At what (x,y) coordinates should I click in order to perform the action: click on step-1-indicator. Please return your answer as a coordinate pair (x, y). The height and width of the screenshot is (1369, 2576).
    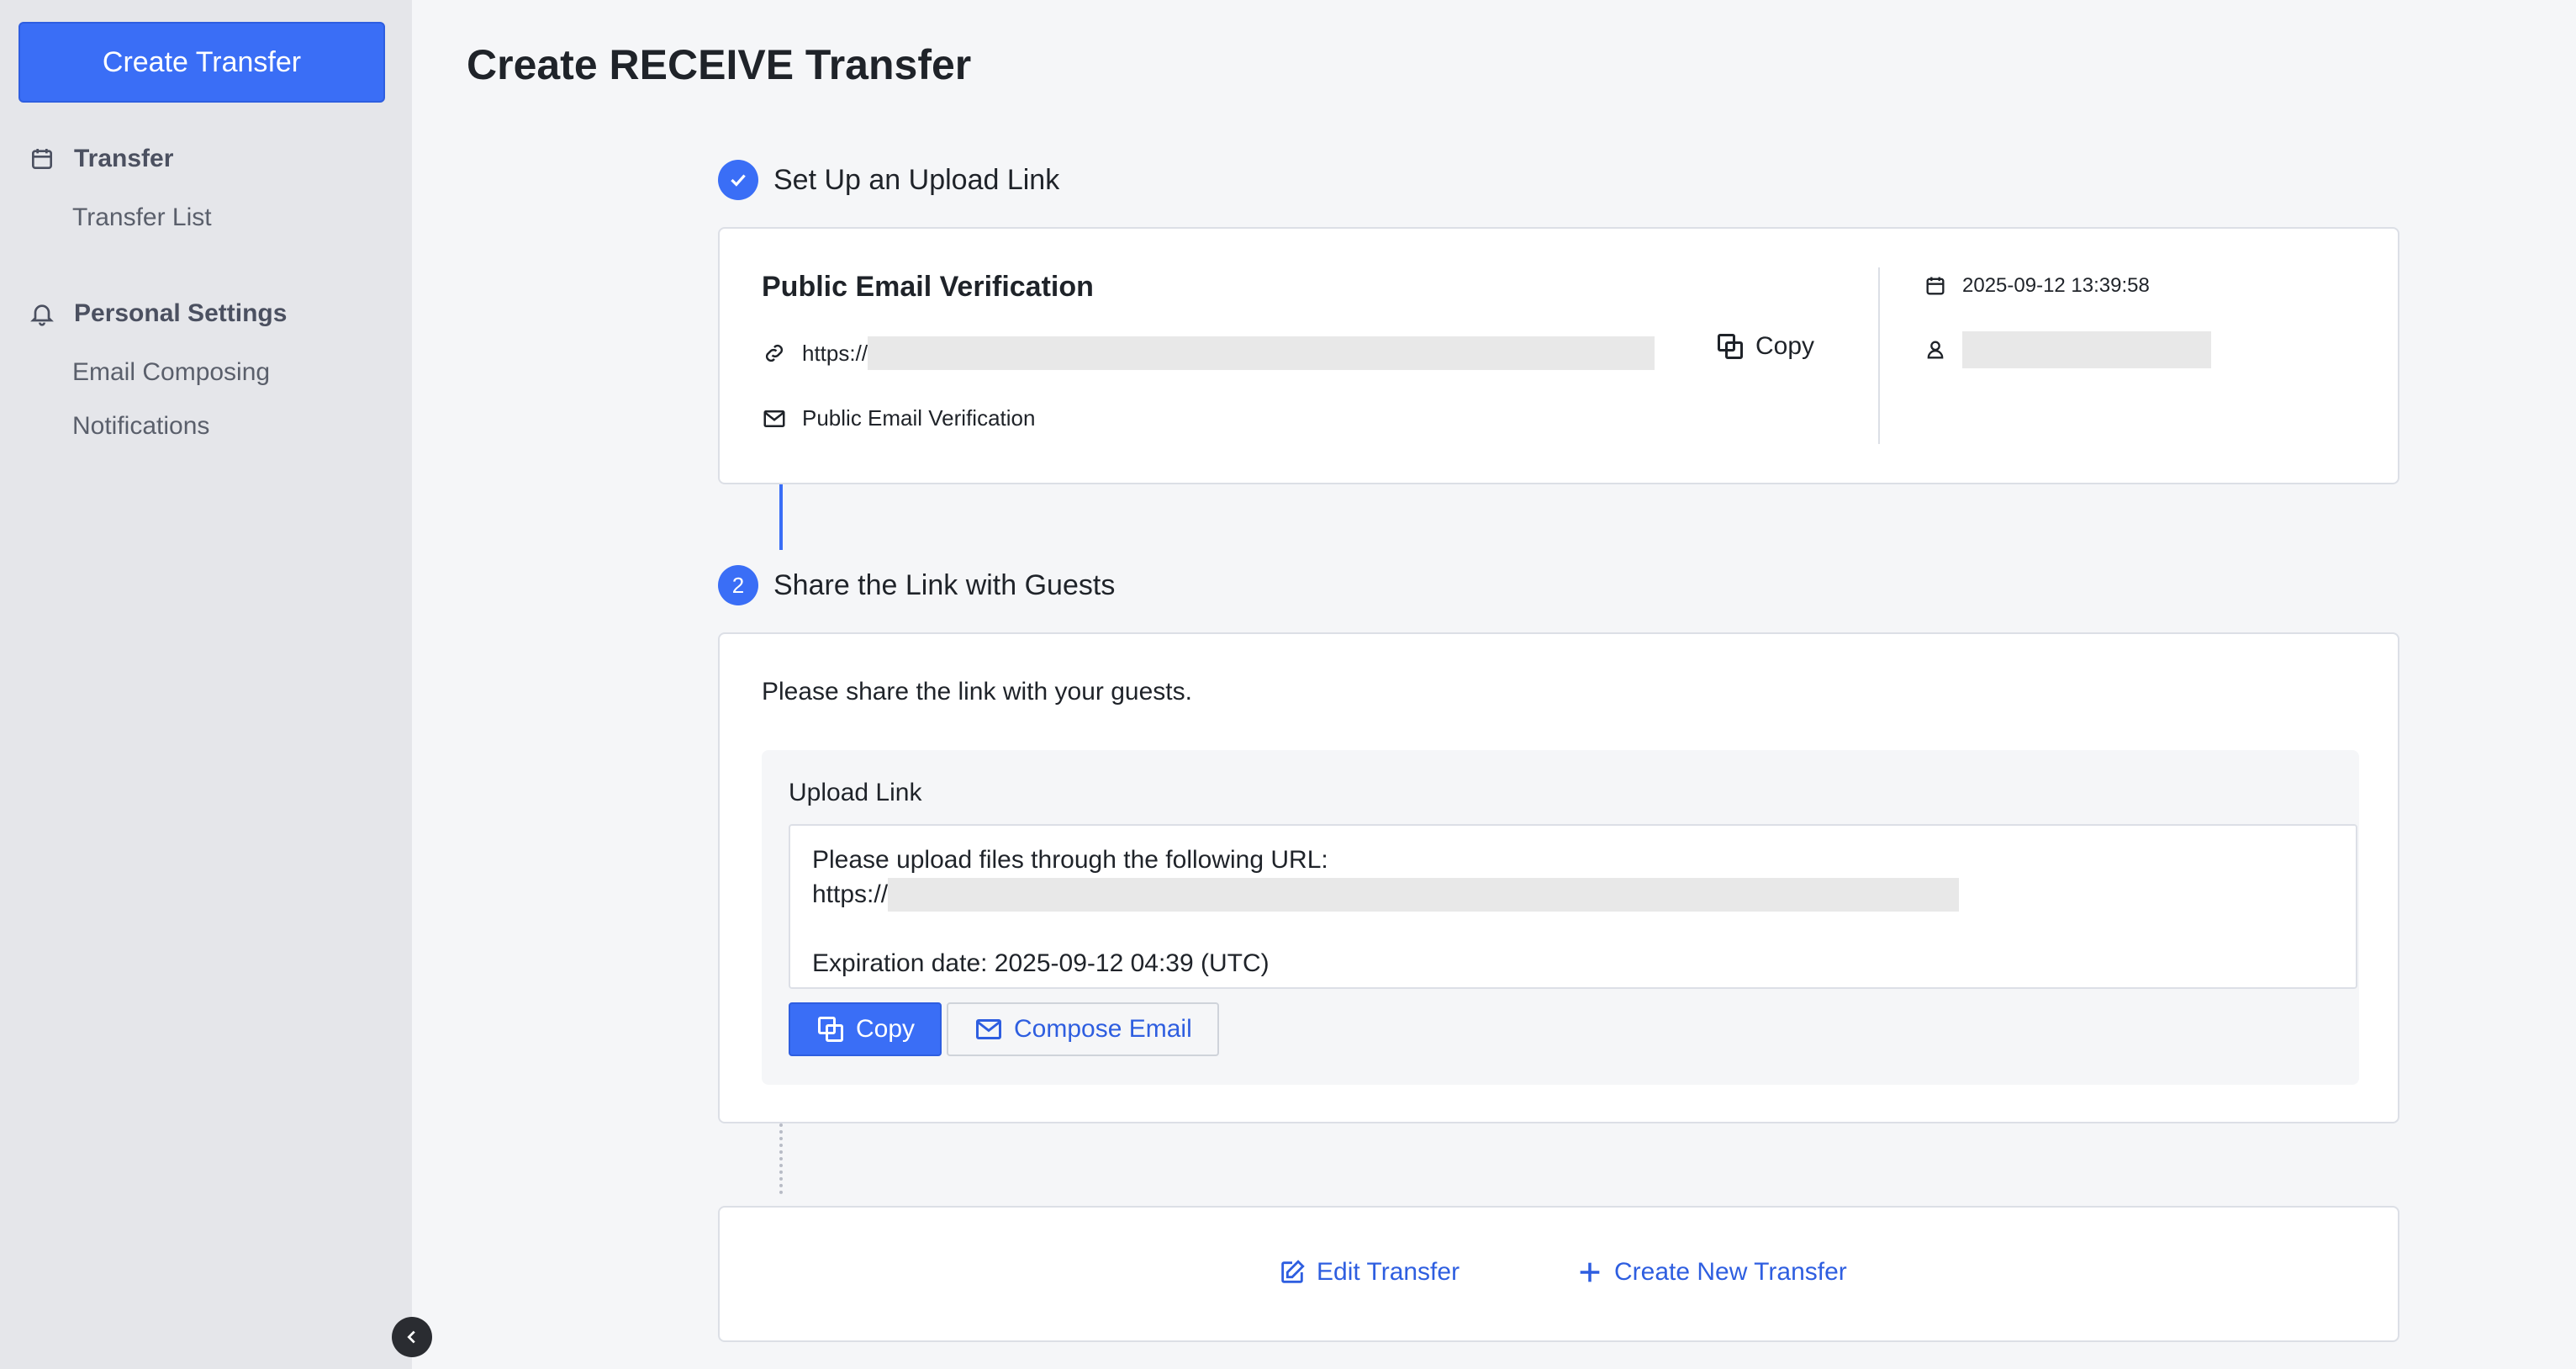
    Looking at the image, I should click on (738, 180).